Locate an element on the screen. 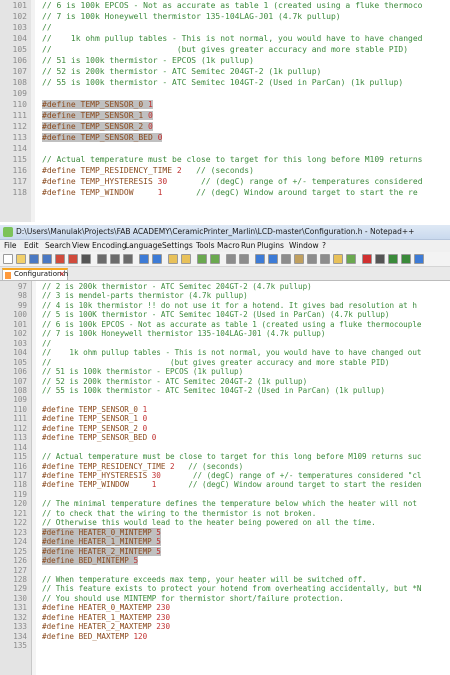 Image resolution: width=450 pixels, height=675 pixels. find-icon is located at coordinates (173, 259).